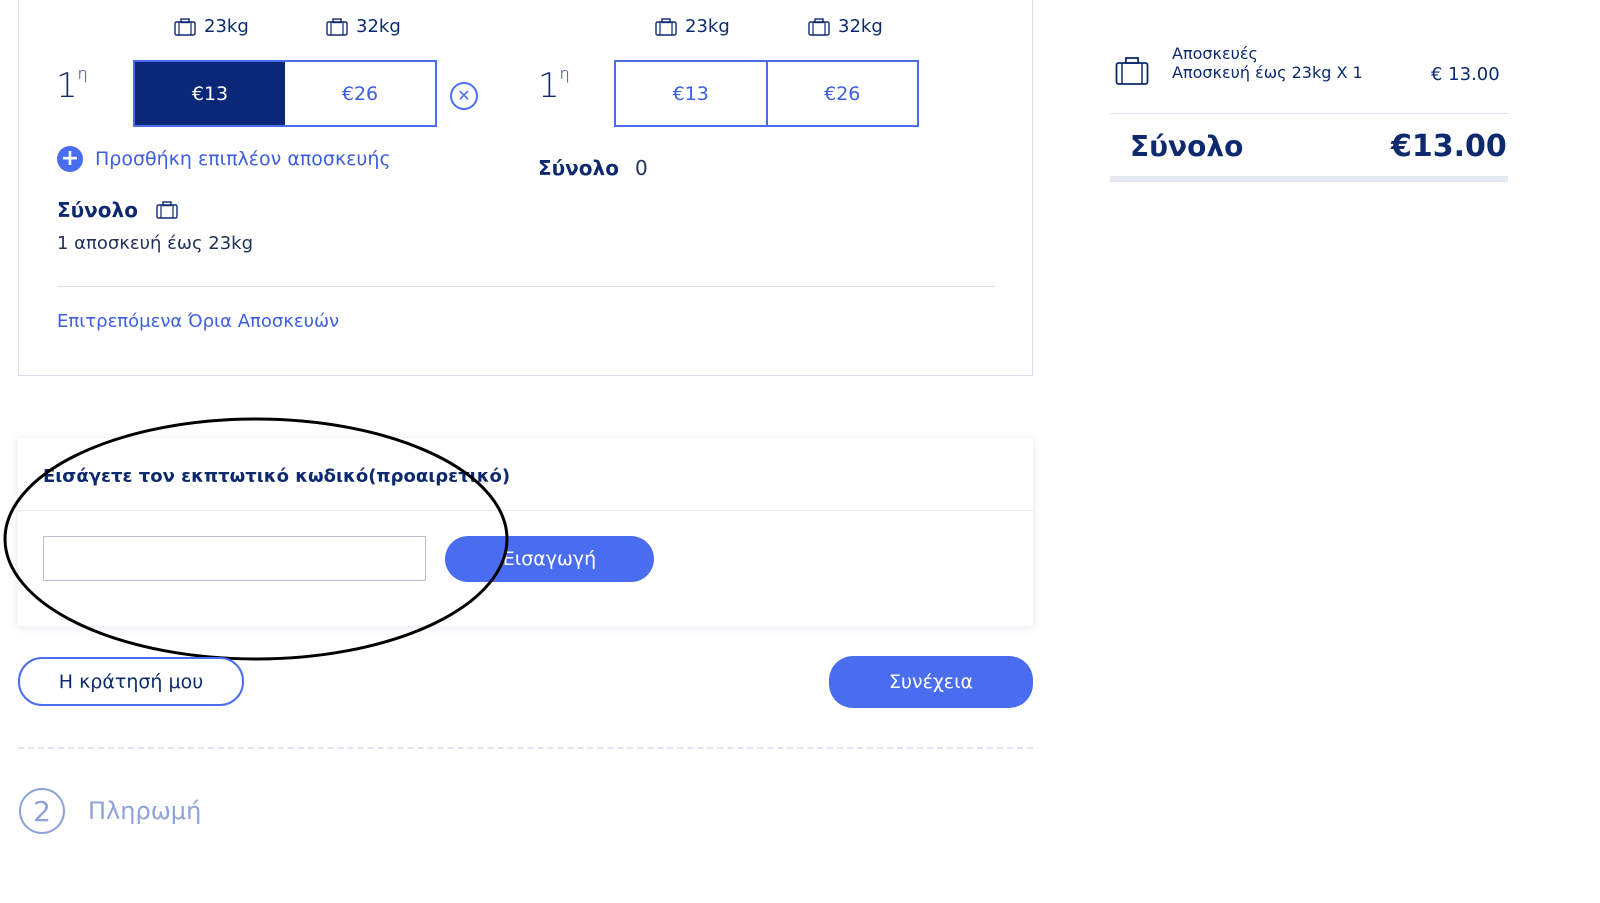 This screenshot has height=903, width=1600. Describe the element at coordinates (1449, 146) in the screenshot. I see `summary-total-value: €13.00` at that location.